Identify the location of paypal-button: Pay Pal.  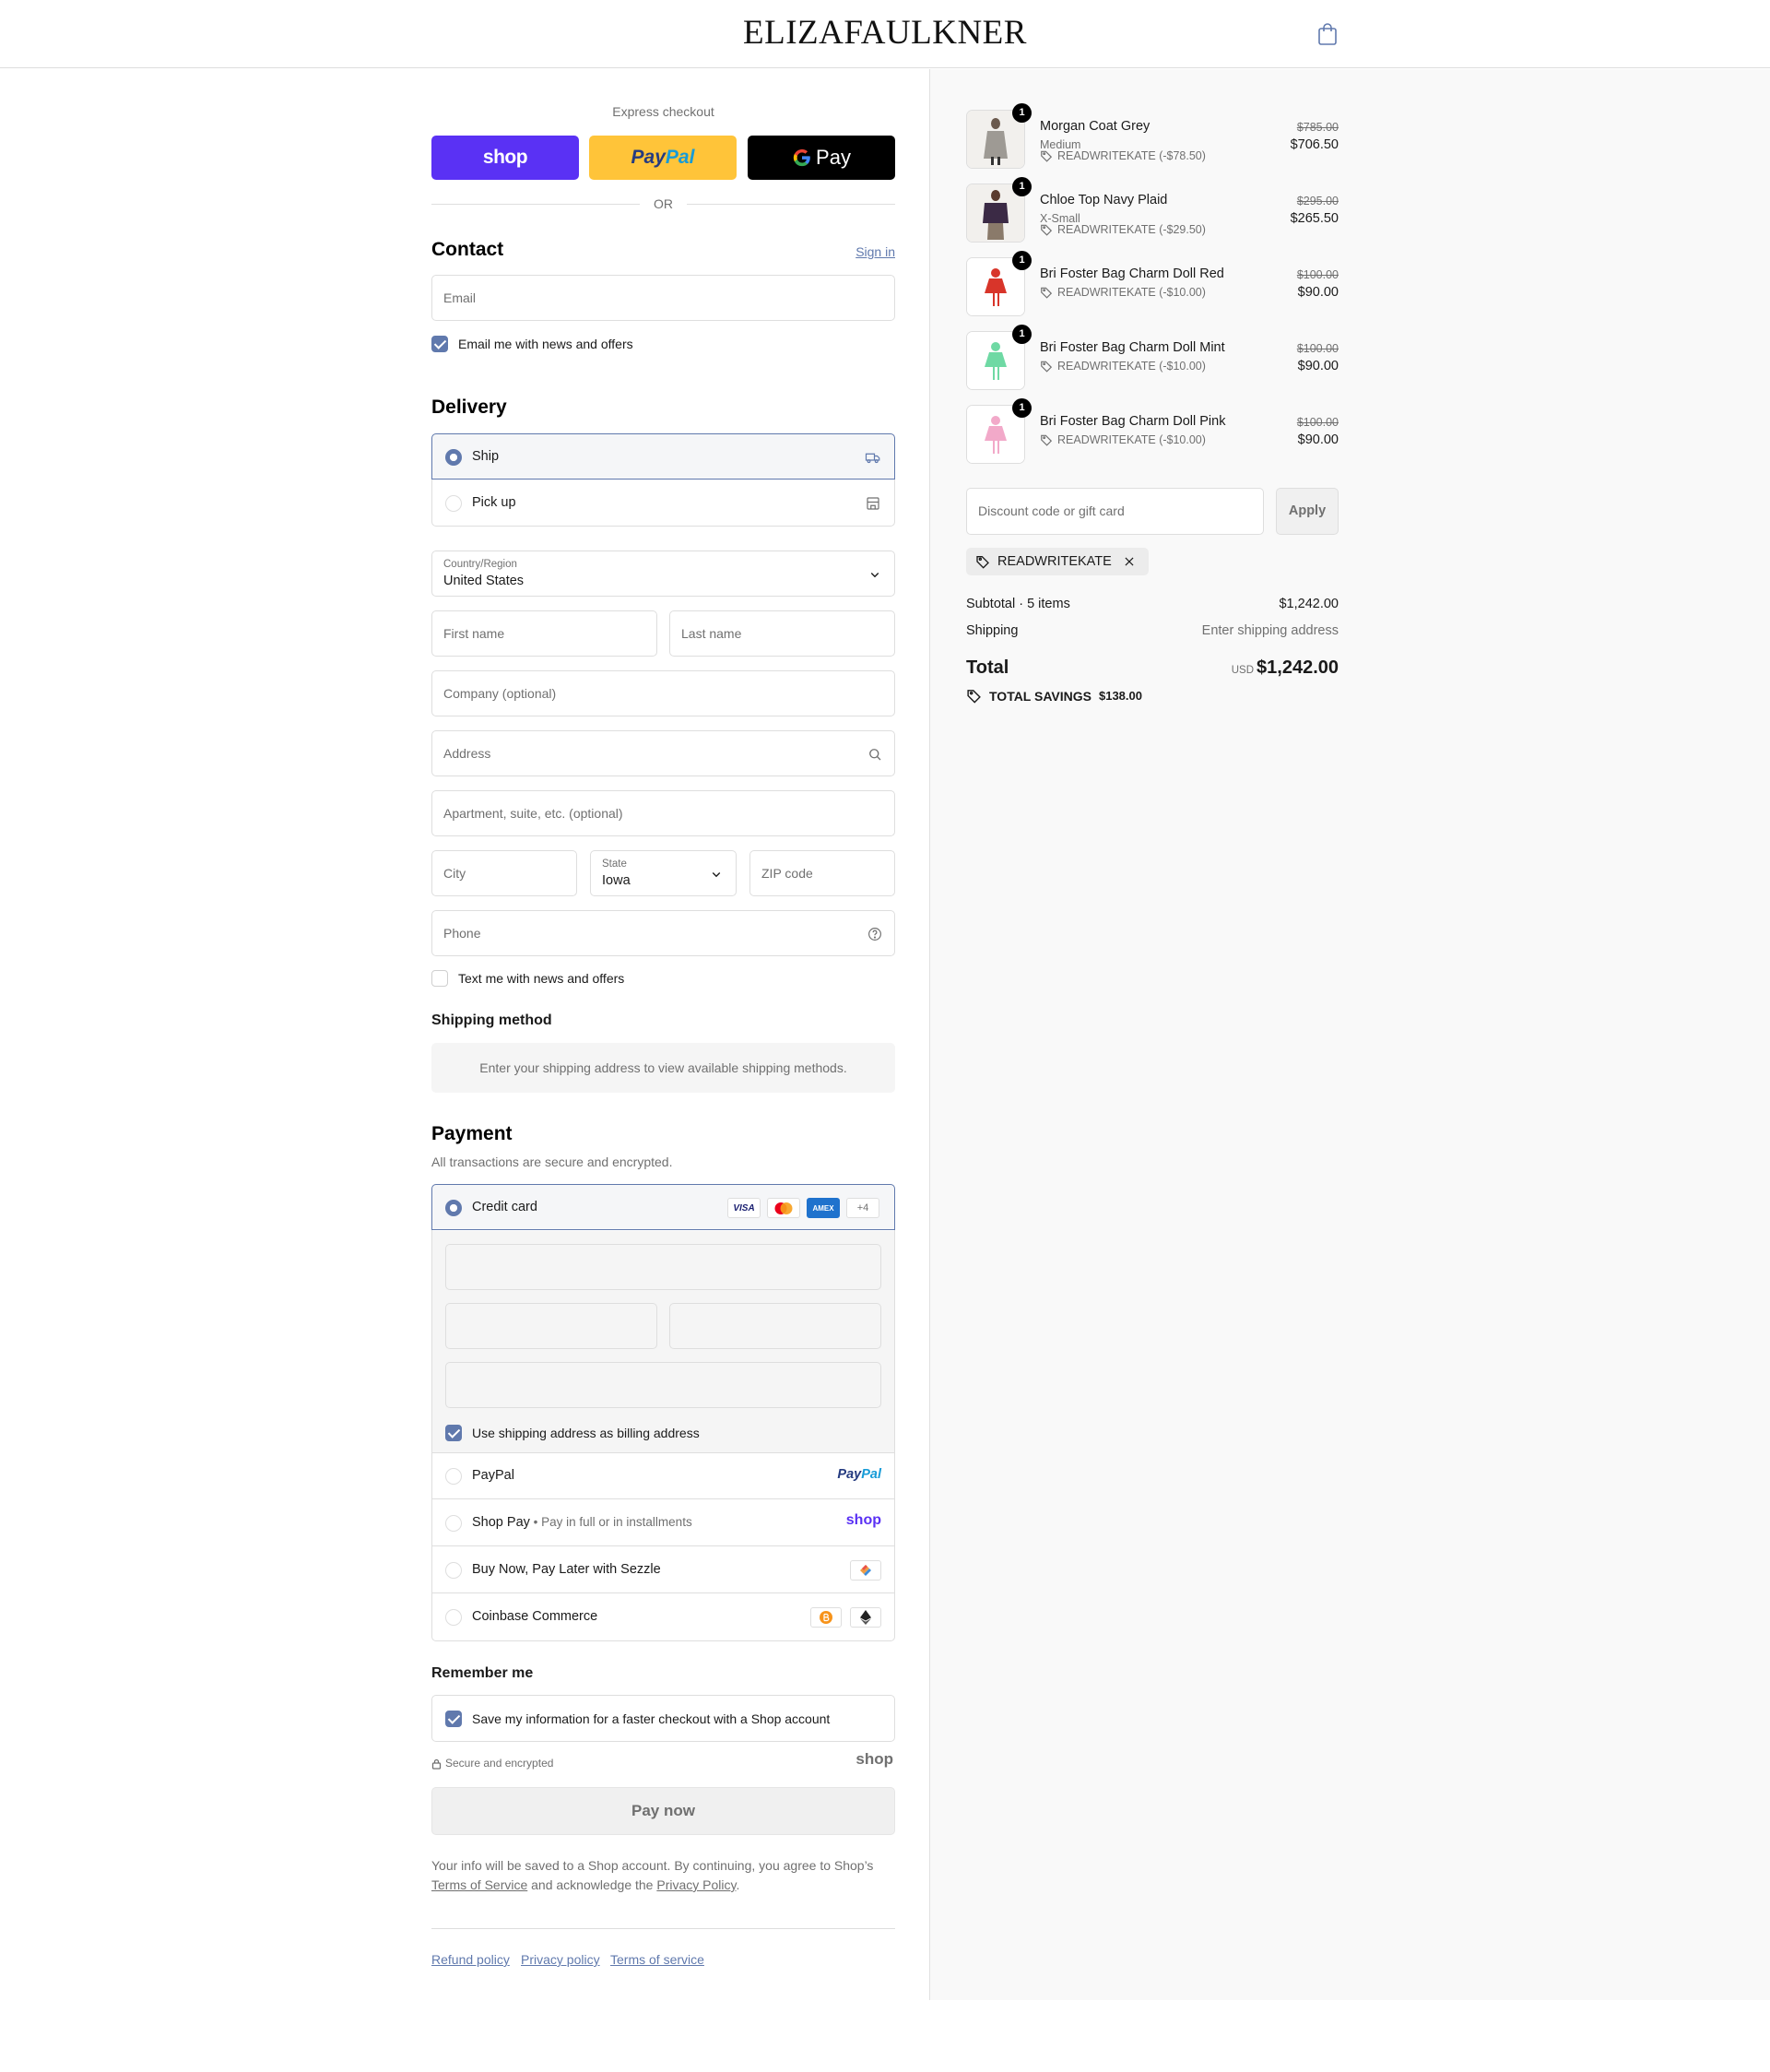
(663, 158).